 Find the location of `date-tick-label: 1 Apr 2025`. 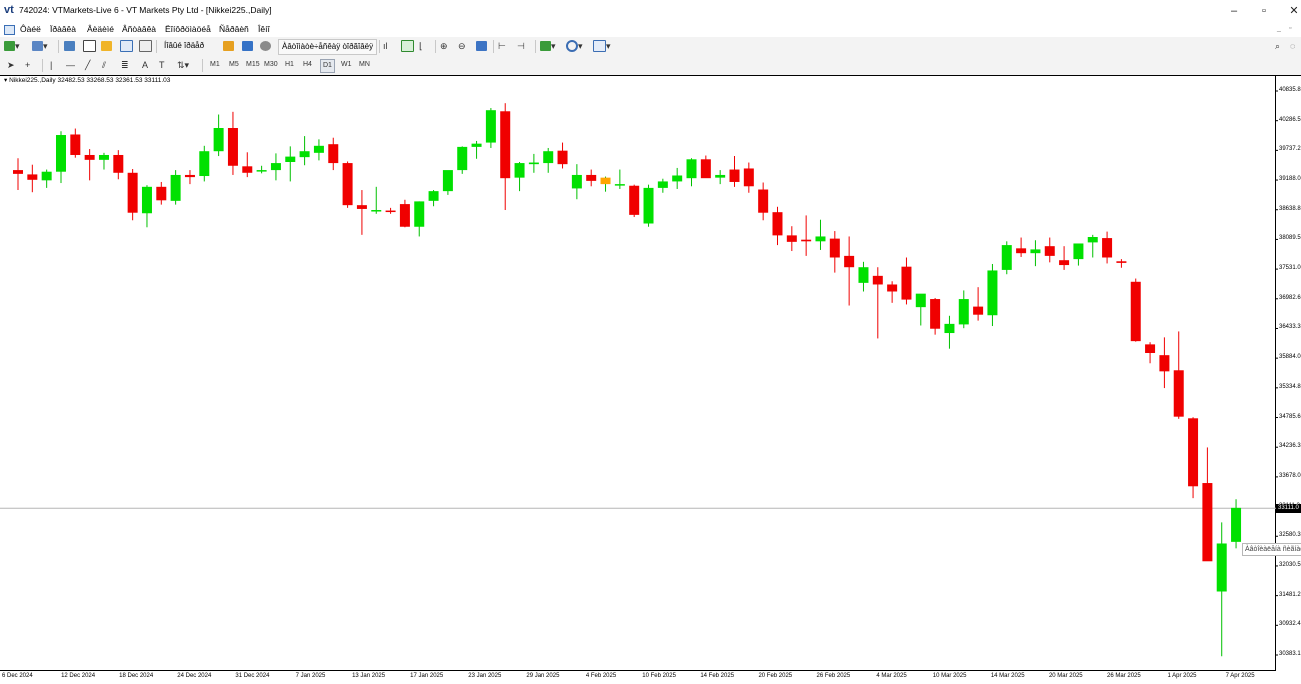

date-tick-label: 1 Apr 2025 is located at coordinates (1182, 676).